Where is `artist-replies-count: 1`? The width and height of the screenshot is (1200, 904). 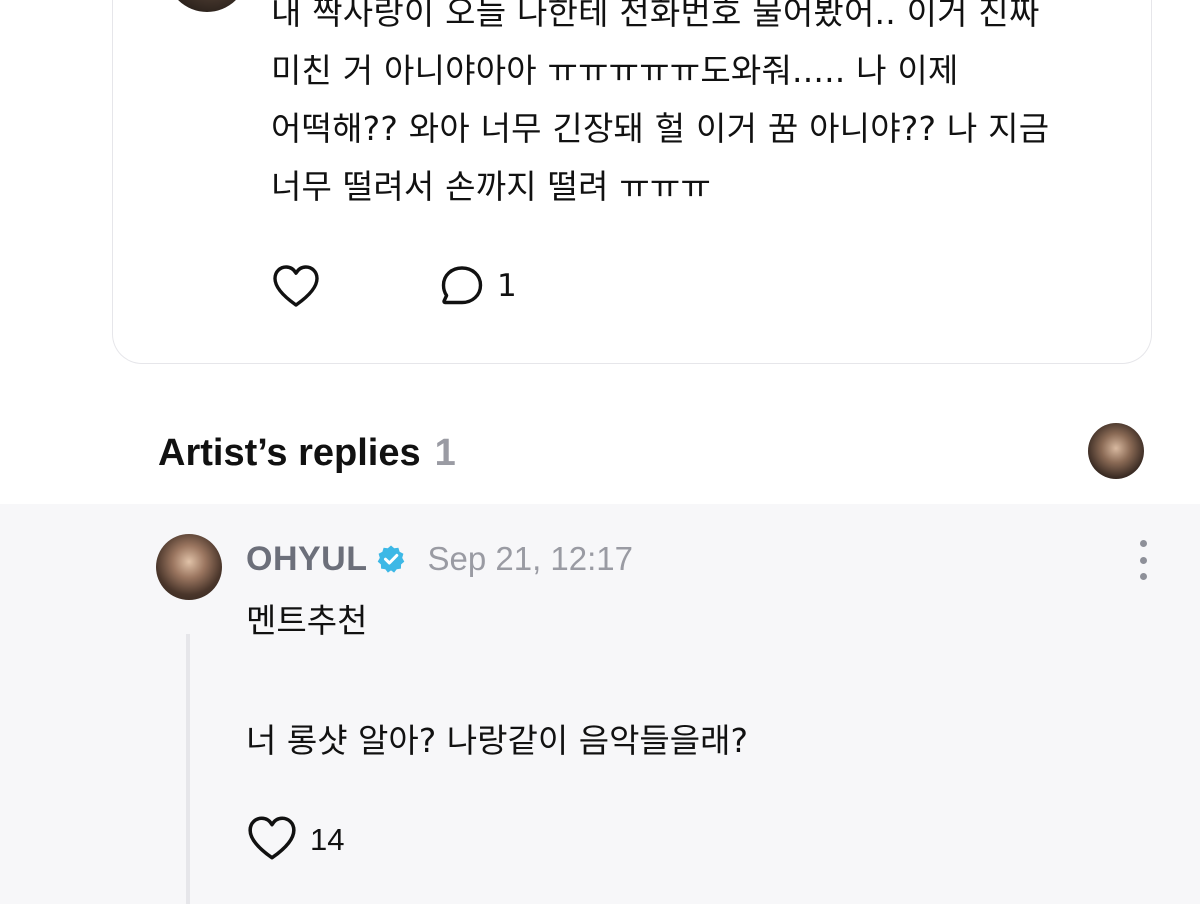 artist-replies-count: 1 is located at coordinates (445, 452).